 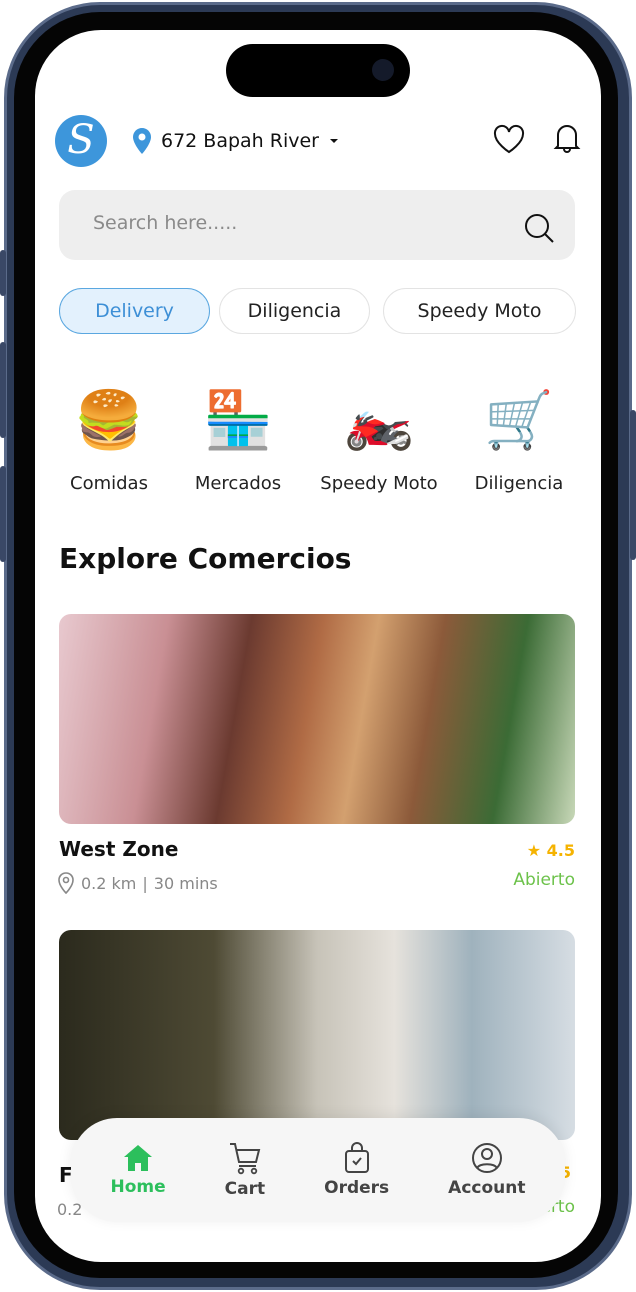 I want to click on store-status: Abierto, so click(x=544, y=880).